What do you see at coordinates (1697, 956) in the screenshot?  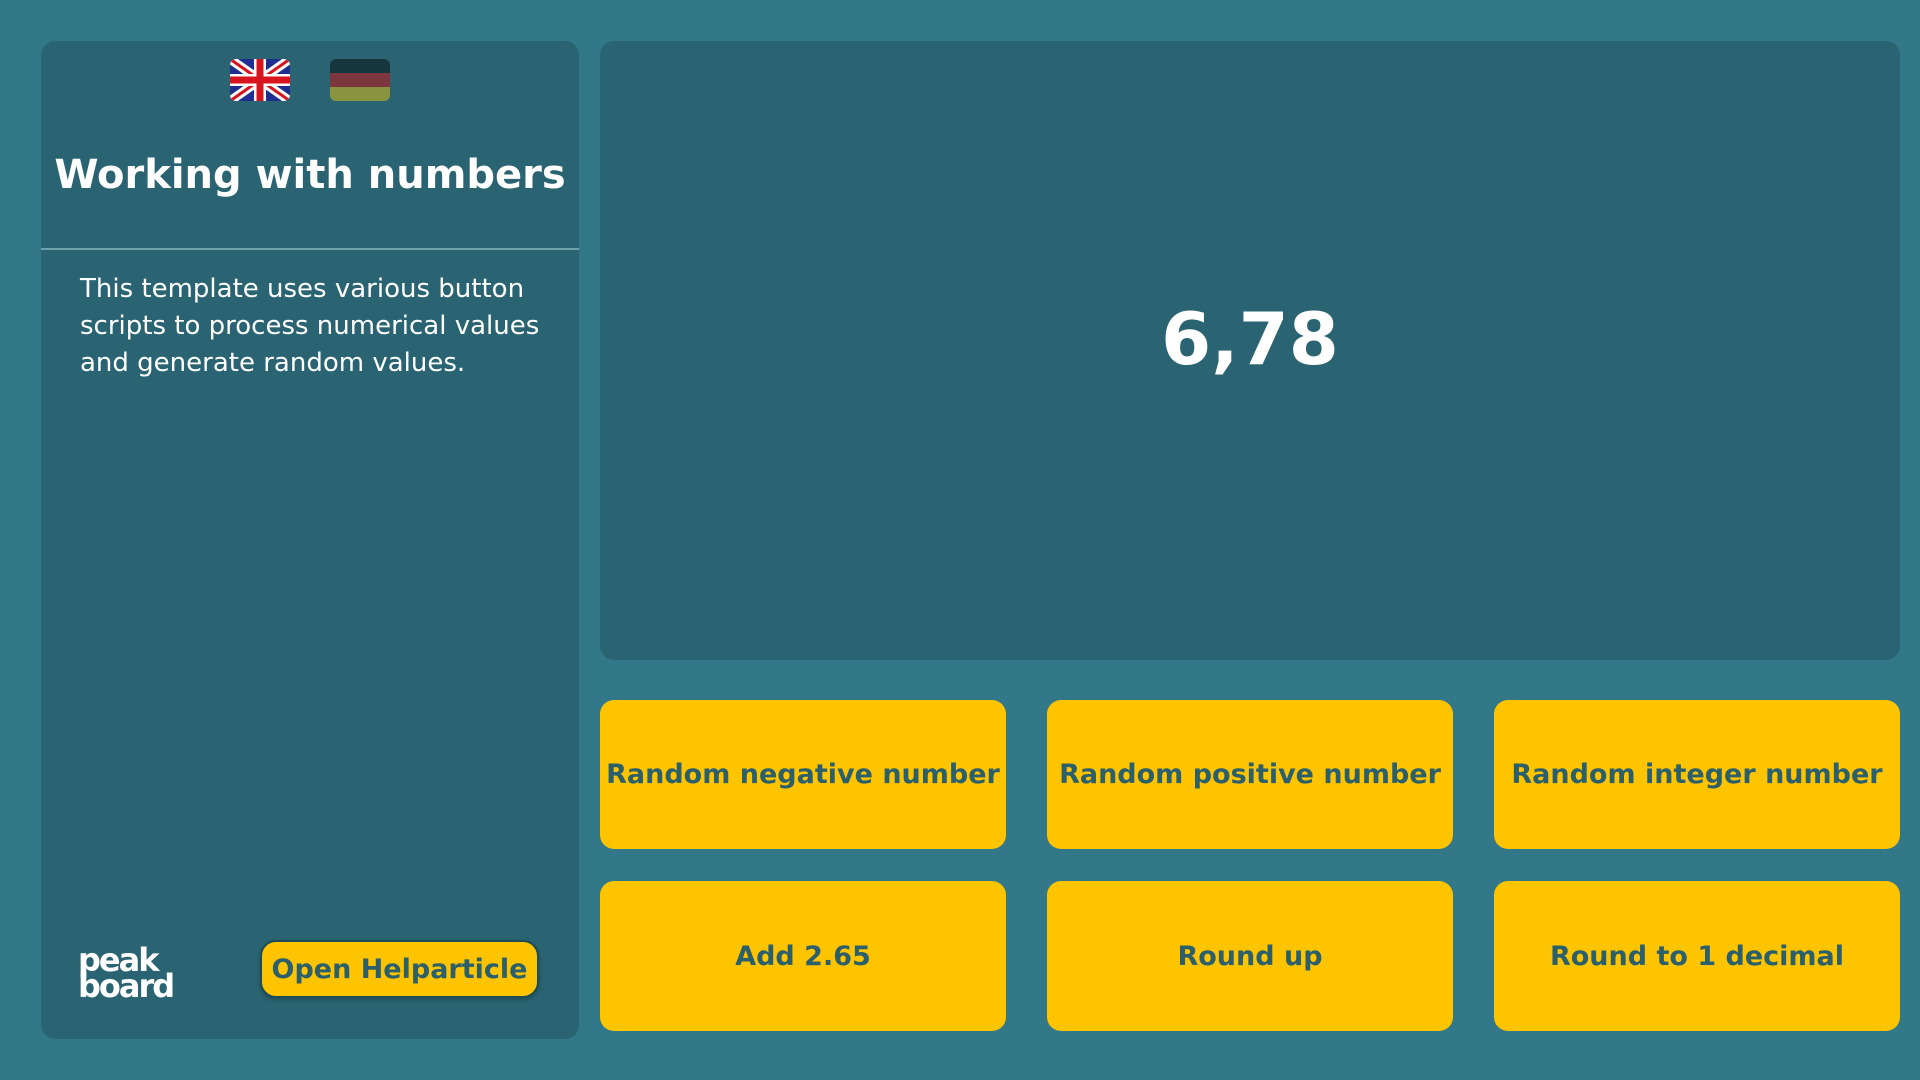 I see `round-to-1-decimal-button: Round to 1 decimal` at bounding box center [1697, 956].